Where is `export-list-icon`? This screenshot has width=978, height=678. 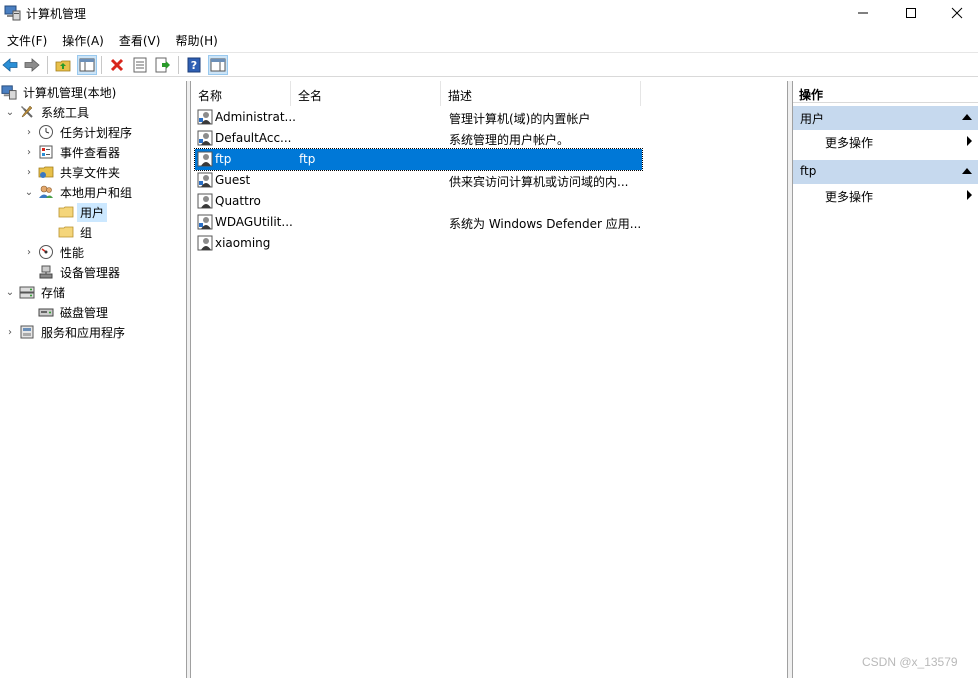
export-list-icon is located at coordinates (163, 65).